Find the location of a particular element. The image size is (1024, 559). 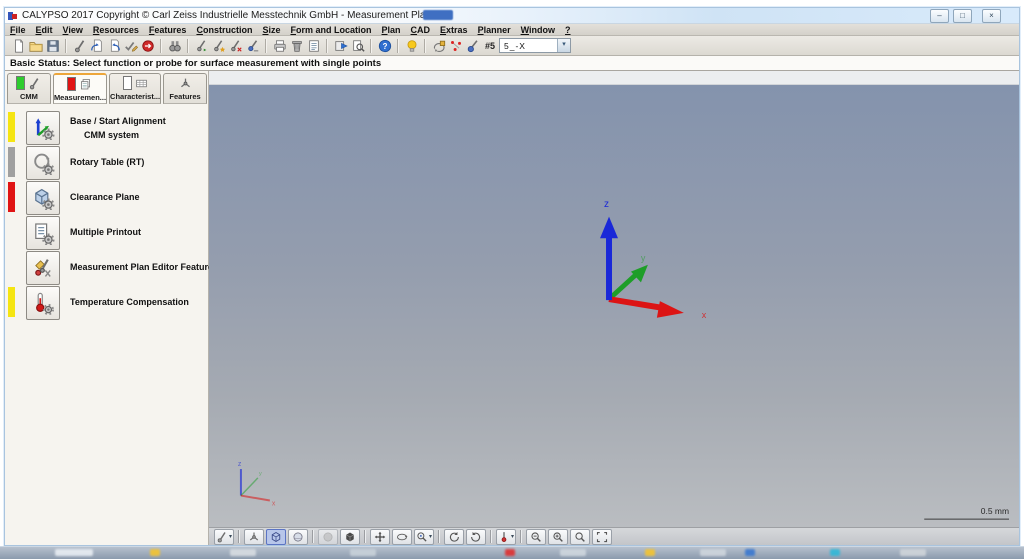

sidebar-item-measurement-plan-editor-features: Measurement Plan Editor Features is located at coordinates (111, 267).